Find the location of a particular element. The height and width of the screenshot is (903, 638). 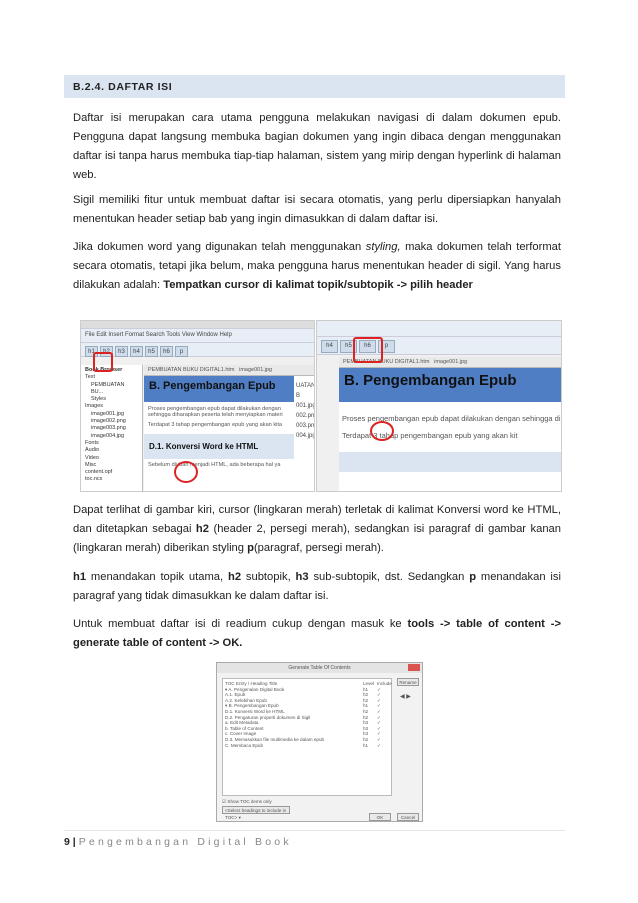

dialog-title: Generate Table Of Contents is located at coordinates (319, 668).